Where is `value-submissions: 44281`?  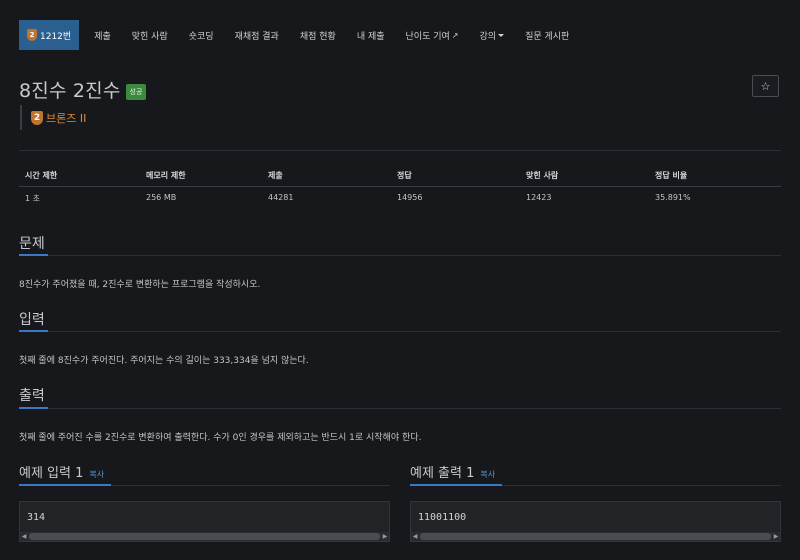
value-submissions: 44281 is located at coordinates (281, 197).